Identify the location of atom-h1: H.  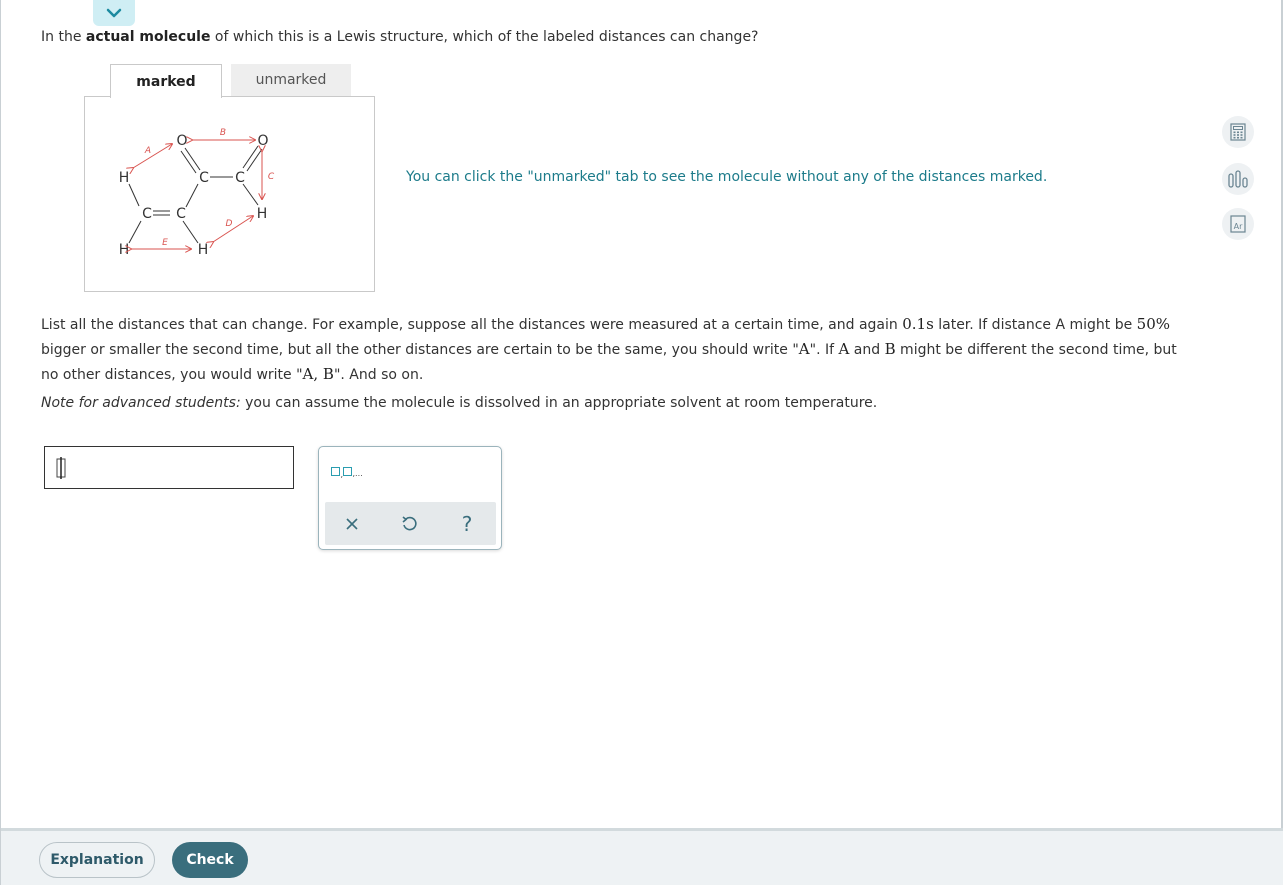
(124, 178).